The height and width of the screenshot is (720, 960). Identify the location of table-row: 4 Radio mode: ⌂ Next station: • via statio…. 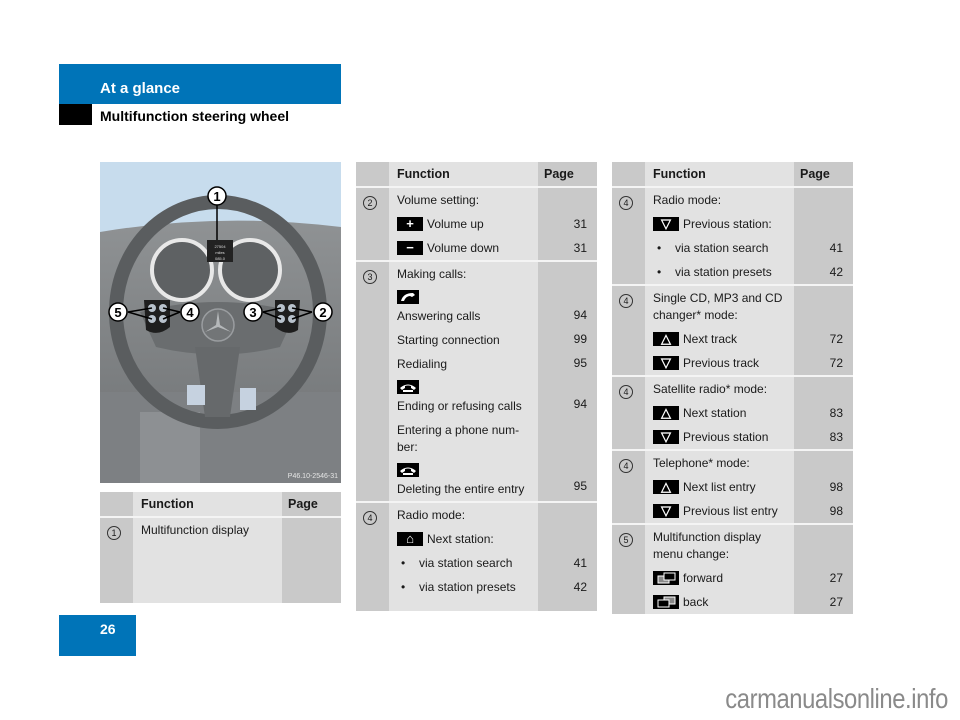
(476, 556).